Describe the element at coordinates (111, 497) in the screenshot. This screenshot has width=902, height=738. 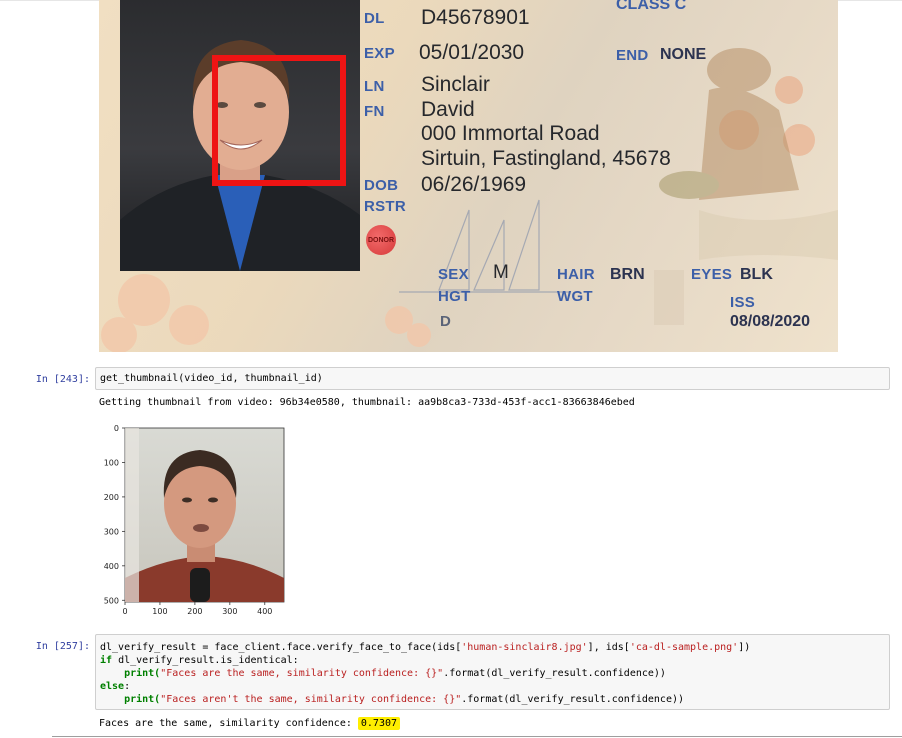
I see `y-tick-label: 200` at that location.